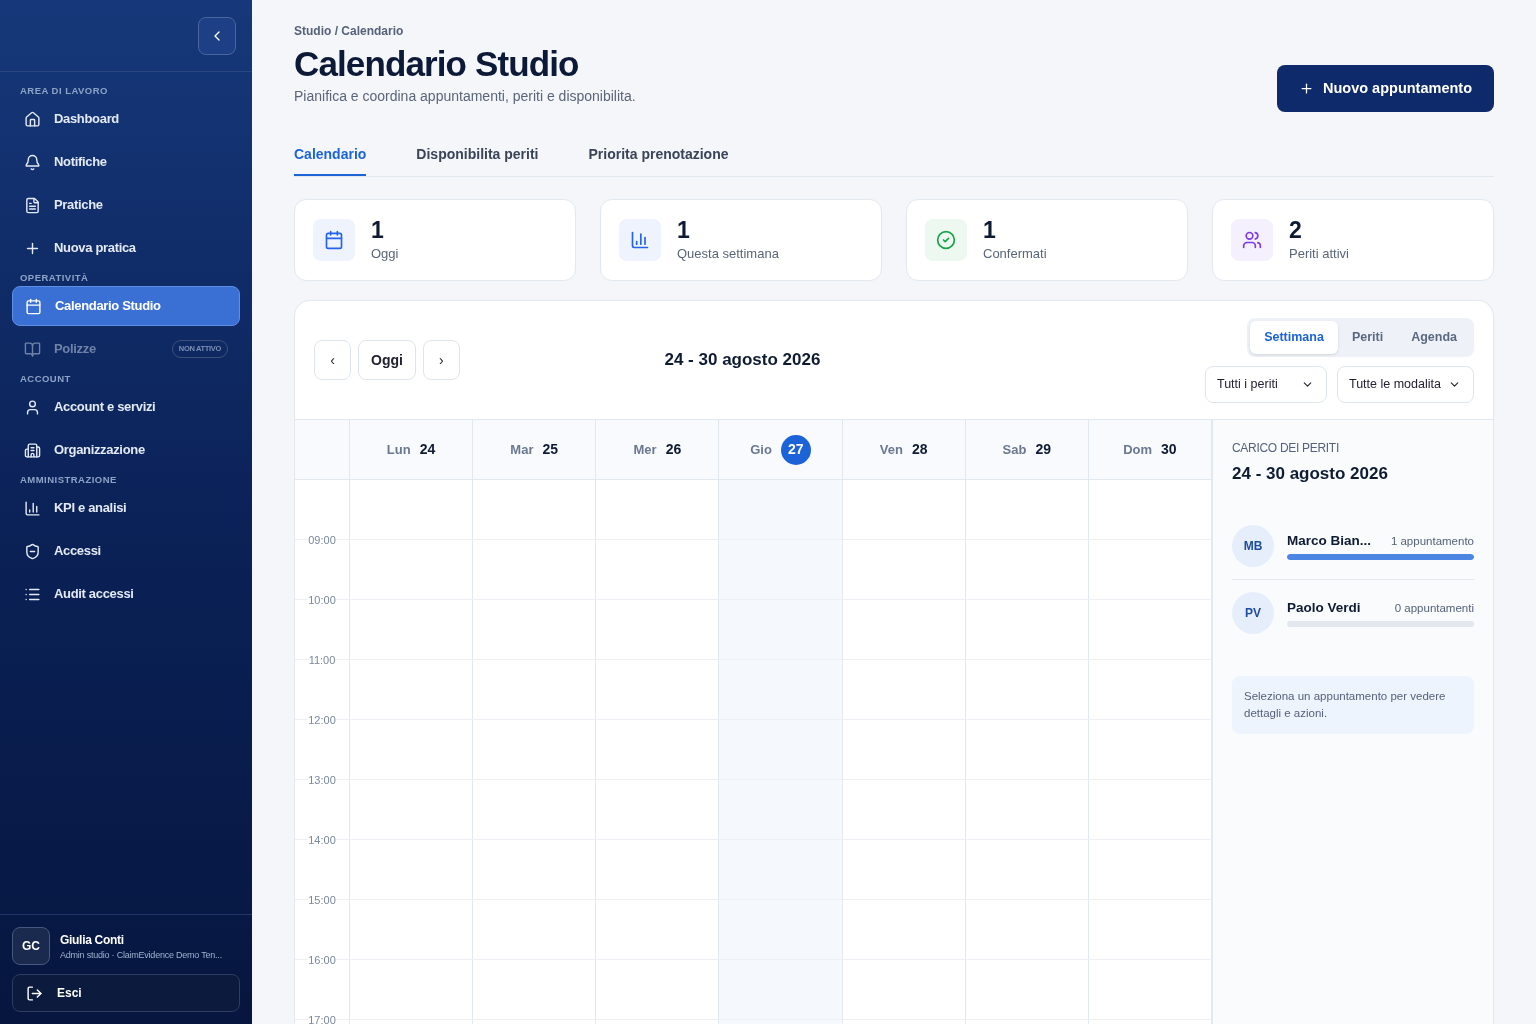  I want to click on nav-item: KPI e analisi, so click(126, 508).